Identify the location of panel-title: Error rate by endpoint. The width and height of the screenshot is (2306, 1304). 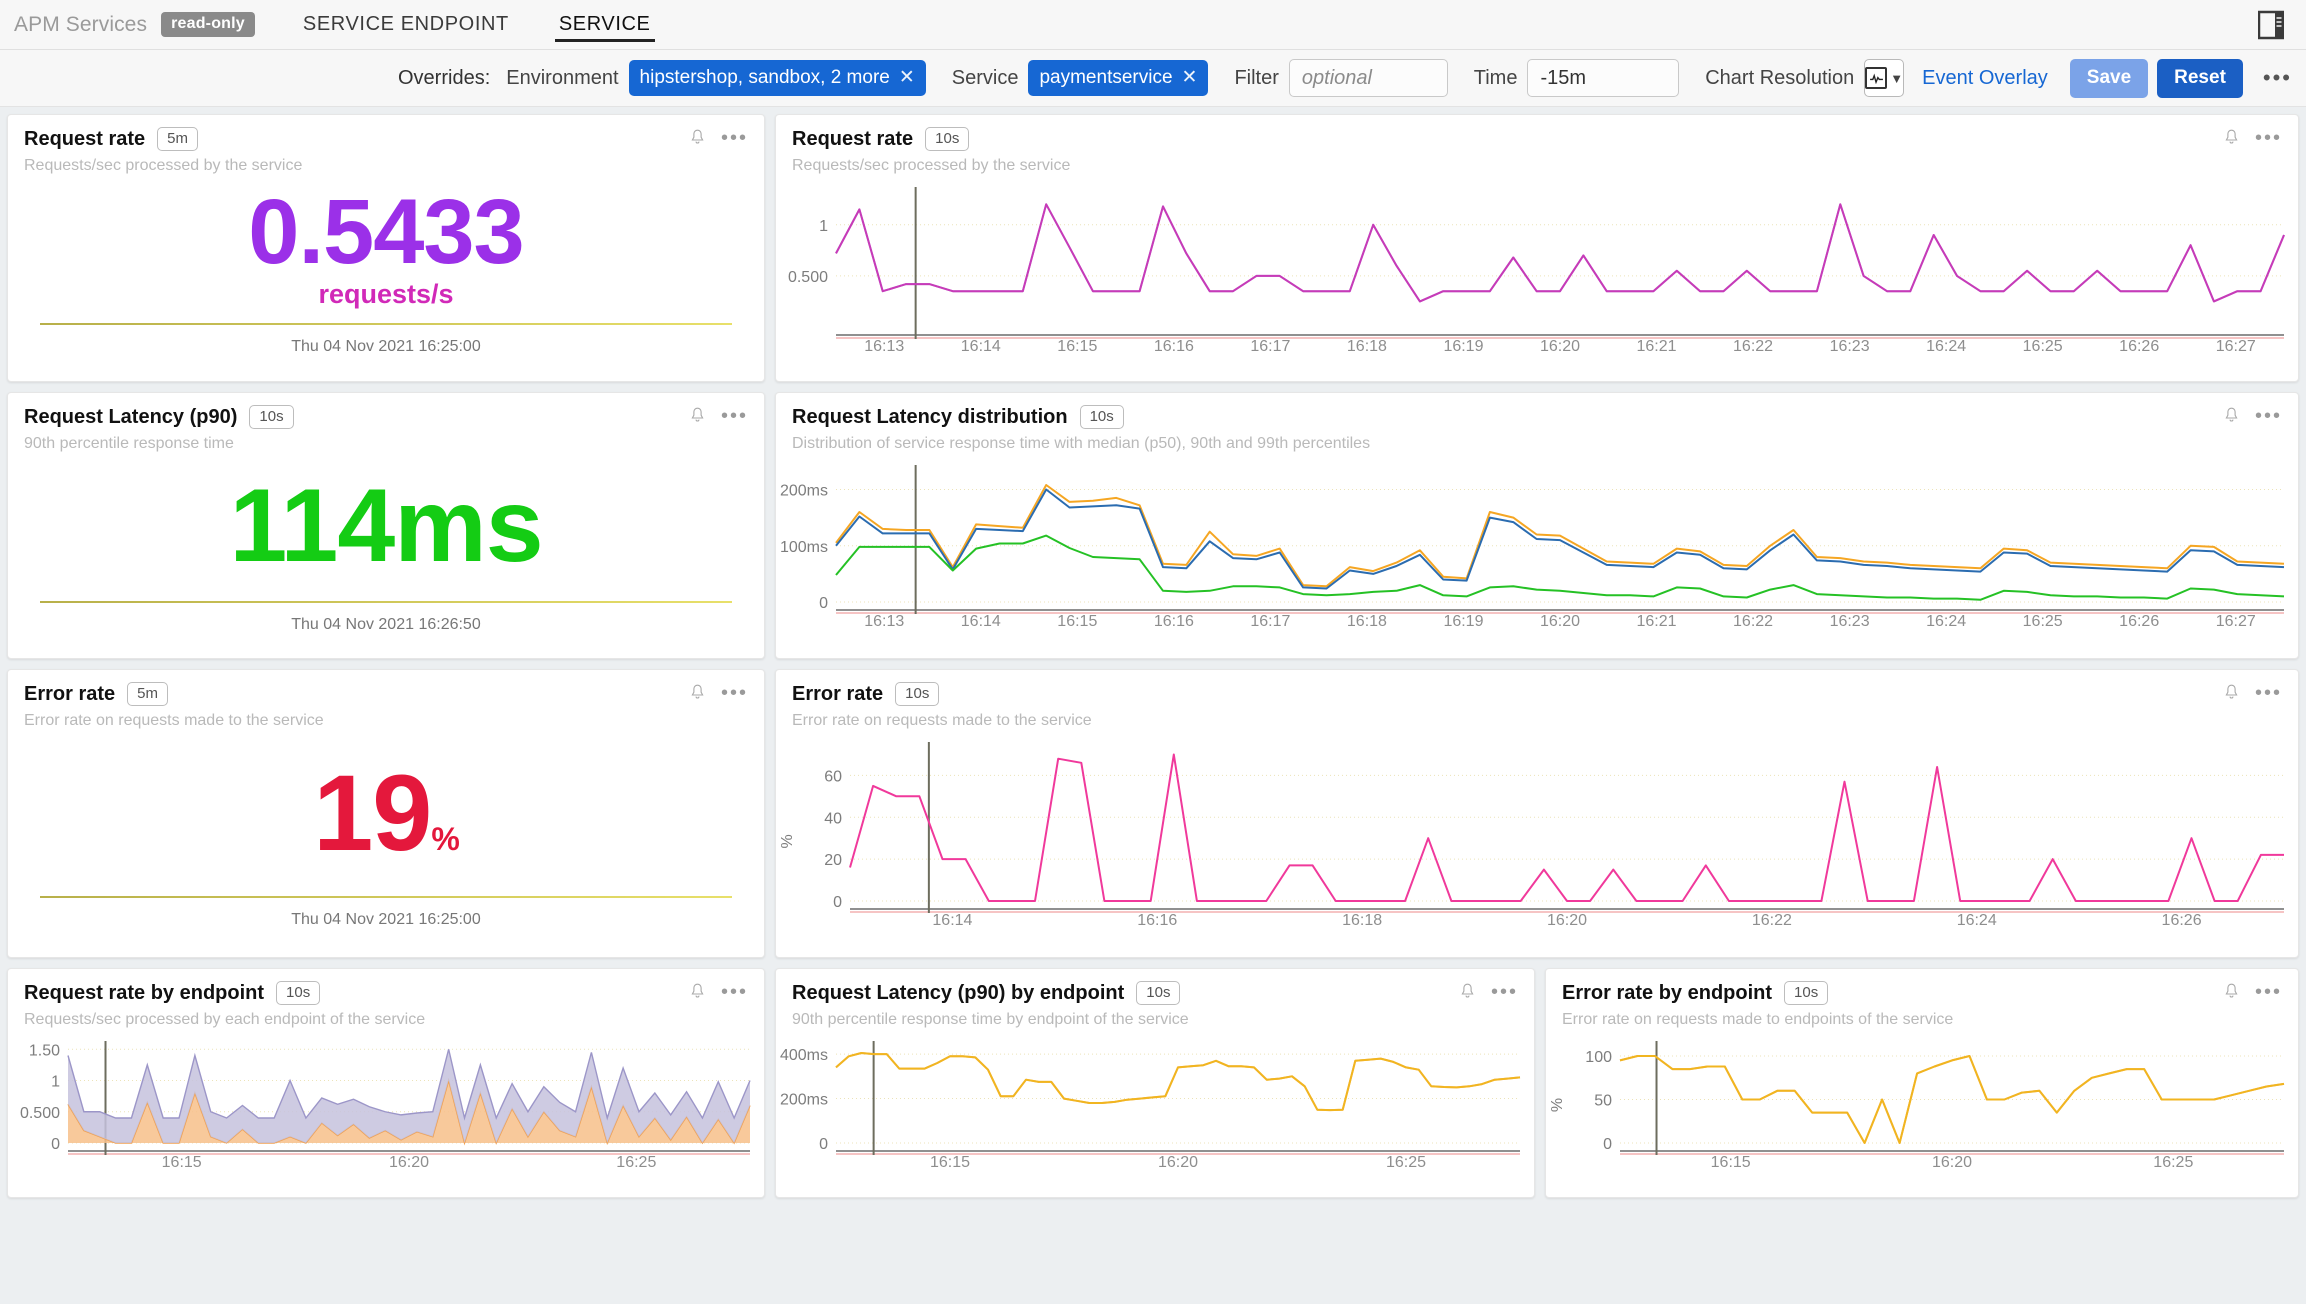
(1667, 992).